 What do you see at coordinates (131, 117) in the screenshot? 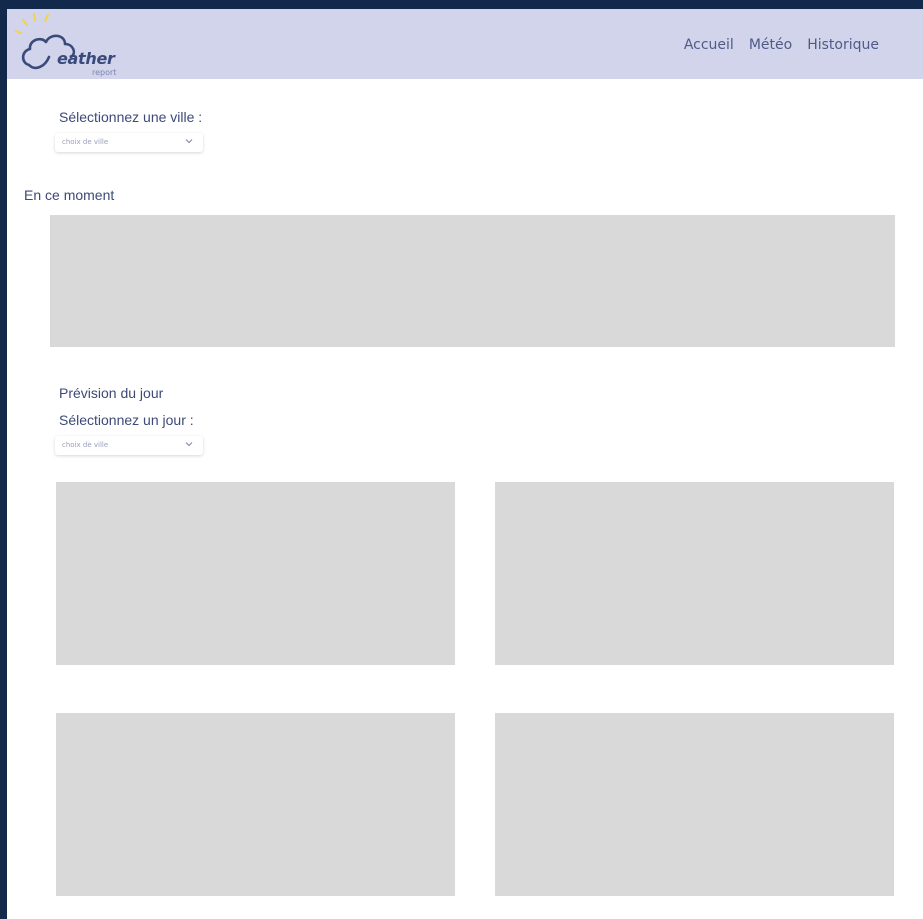
I see `city-select-label: Sélectionnez une ville :` at bounding box center [131, 117].